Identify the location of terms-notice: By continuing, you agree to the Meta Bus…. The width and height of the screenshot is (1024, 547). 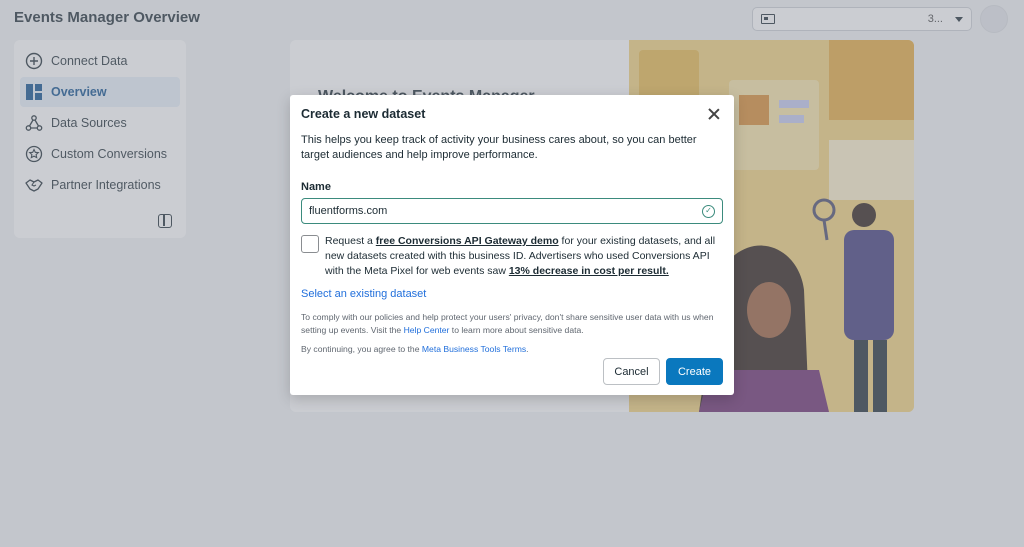
(415, 349).